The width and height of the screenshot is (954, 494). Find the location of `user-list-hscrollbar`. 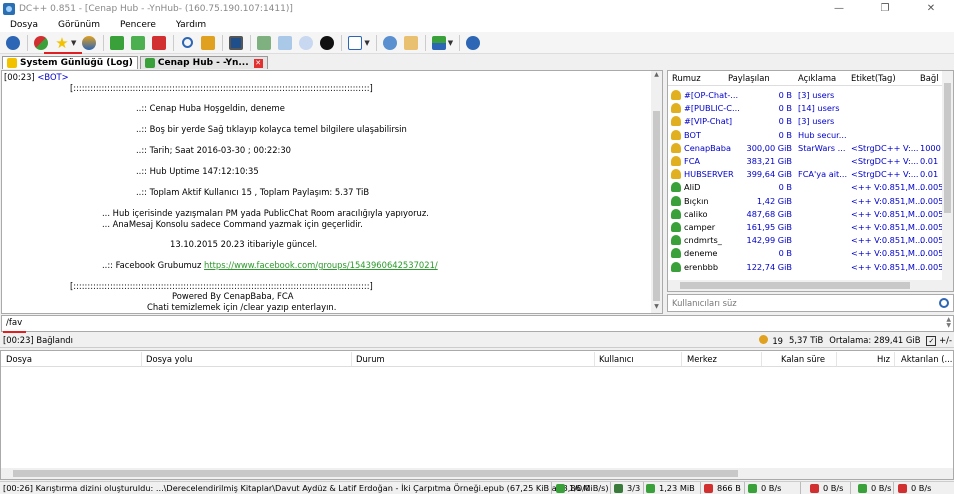

user-list-hscrollbar is located at coordinates (806, 285).